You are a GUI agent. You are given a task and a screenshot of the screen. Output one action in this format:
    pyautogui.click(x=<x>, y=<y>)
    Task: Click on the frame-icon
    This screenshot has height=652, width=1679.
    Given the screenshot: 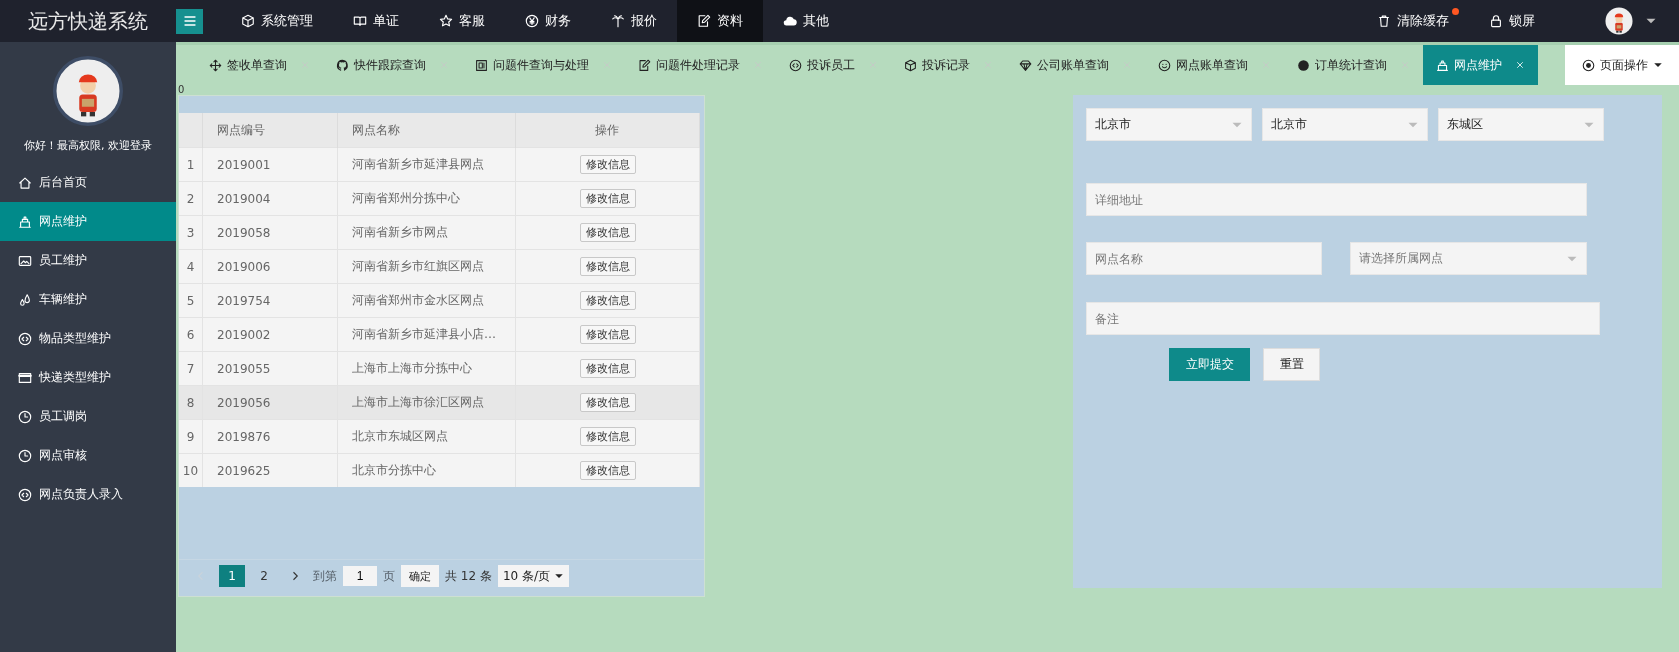 What is the action you would take?
    pyautogui.click(x=481, y=65)
    